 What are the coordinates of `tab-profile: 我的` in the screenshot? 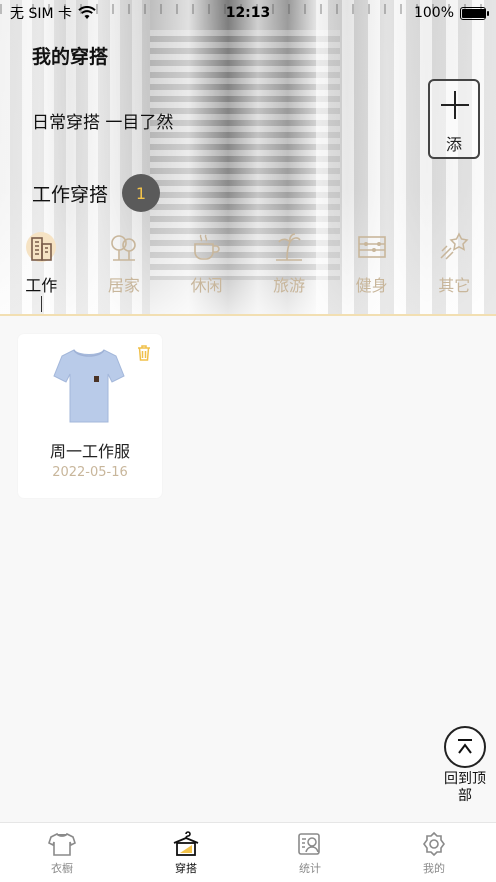 It's located at (434, 852).